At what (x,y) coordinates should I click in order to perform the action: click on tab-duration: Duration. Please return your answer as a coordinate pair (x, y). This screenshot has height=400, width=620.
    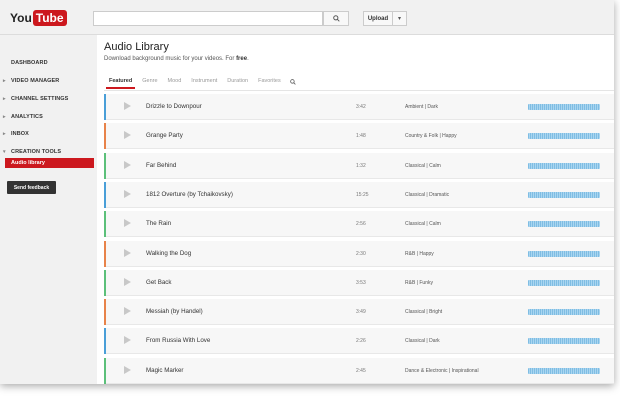
    Looking at the image, I should click on (237, 81).